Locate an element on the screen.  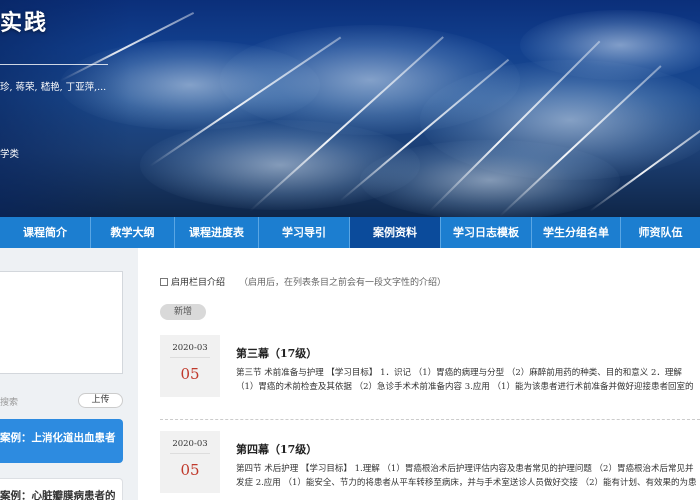
nav-label: 教学大纲 is located at coordinates (132, 232).